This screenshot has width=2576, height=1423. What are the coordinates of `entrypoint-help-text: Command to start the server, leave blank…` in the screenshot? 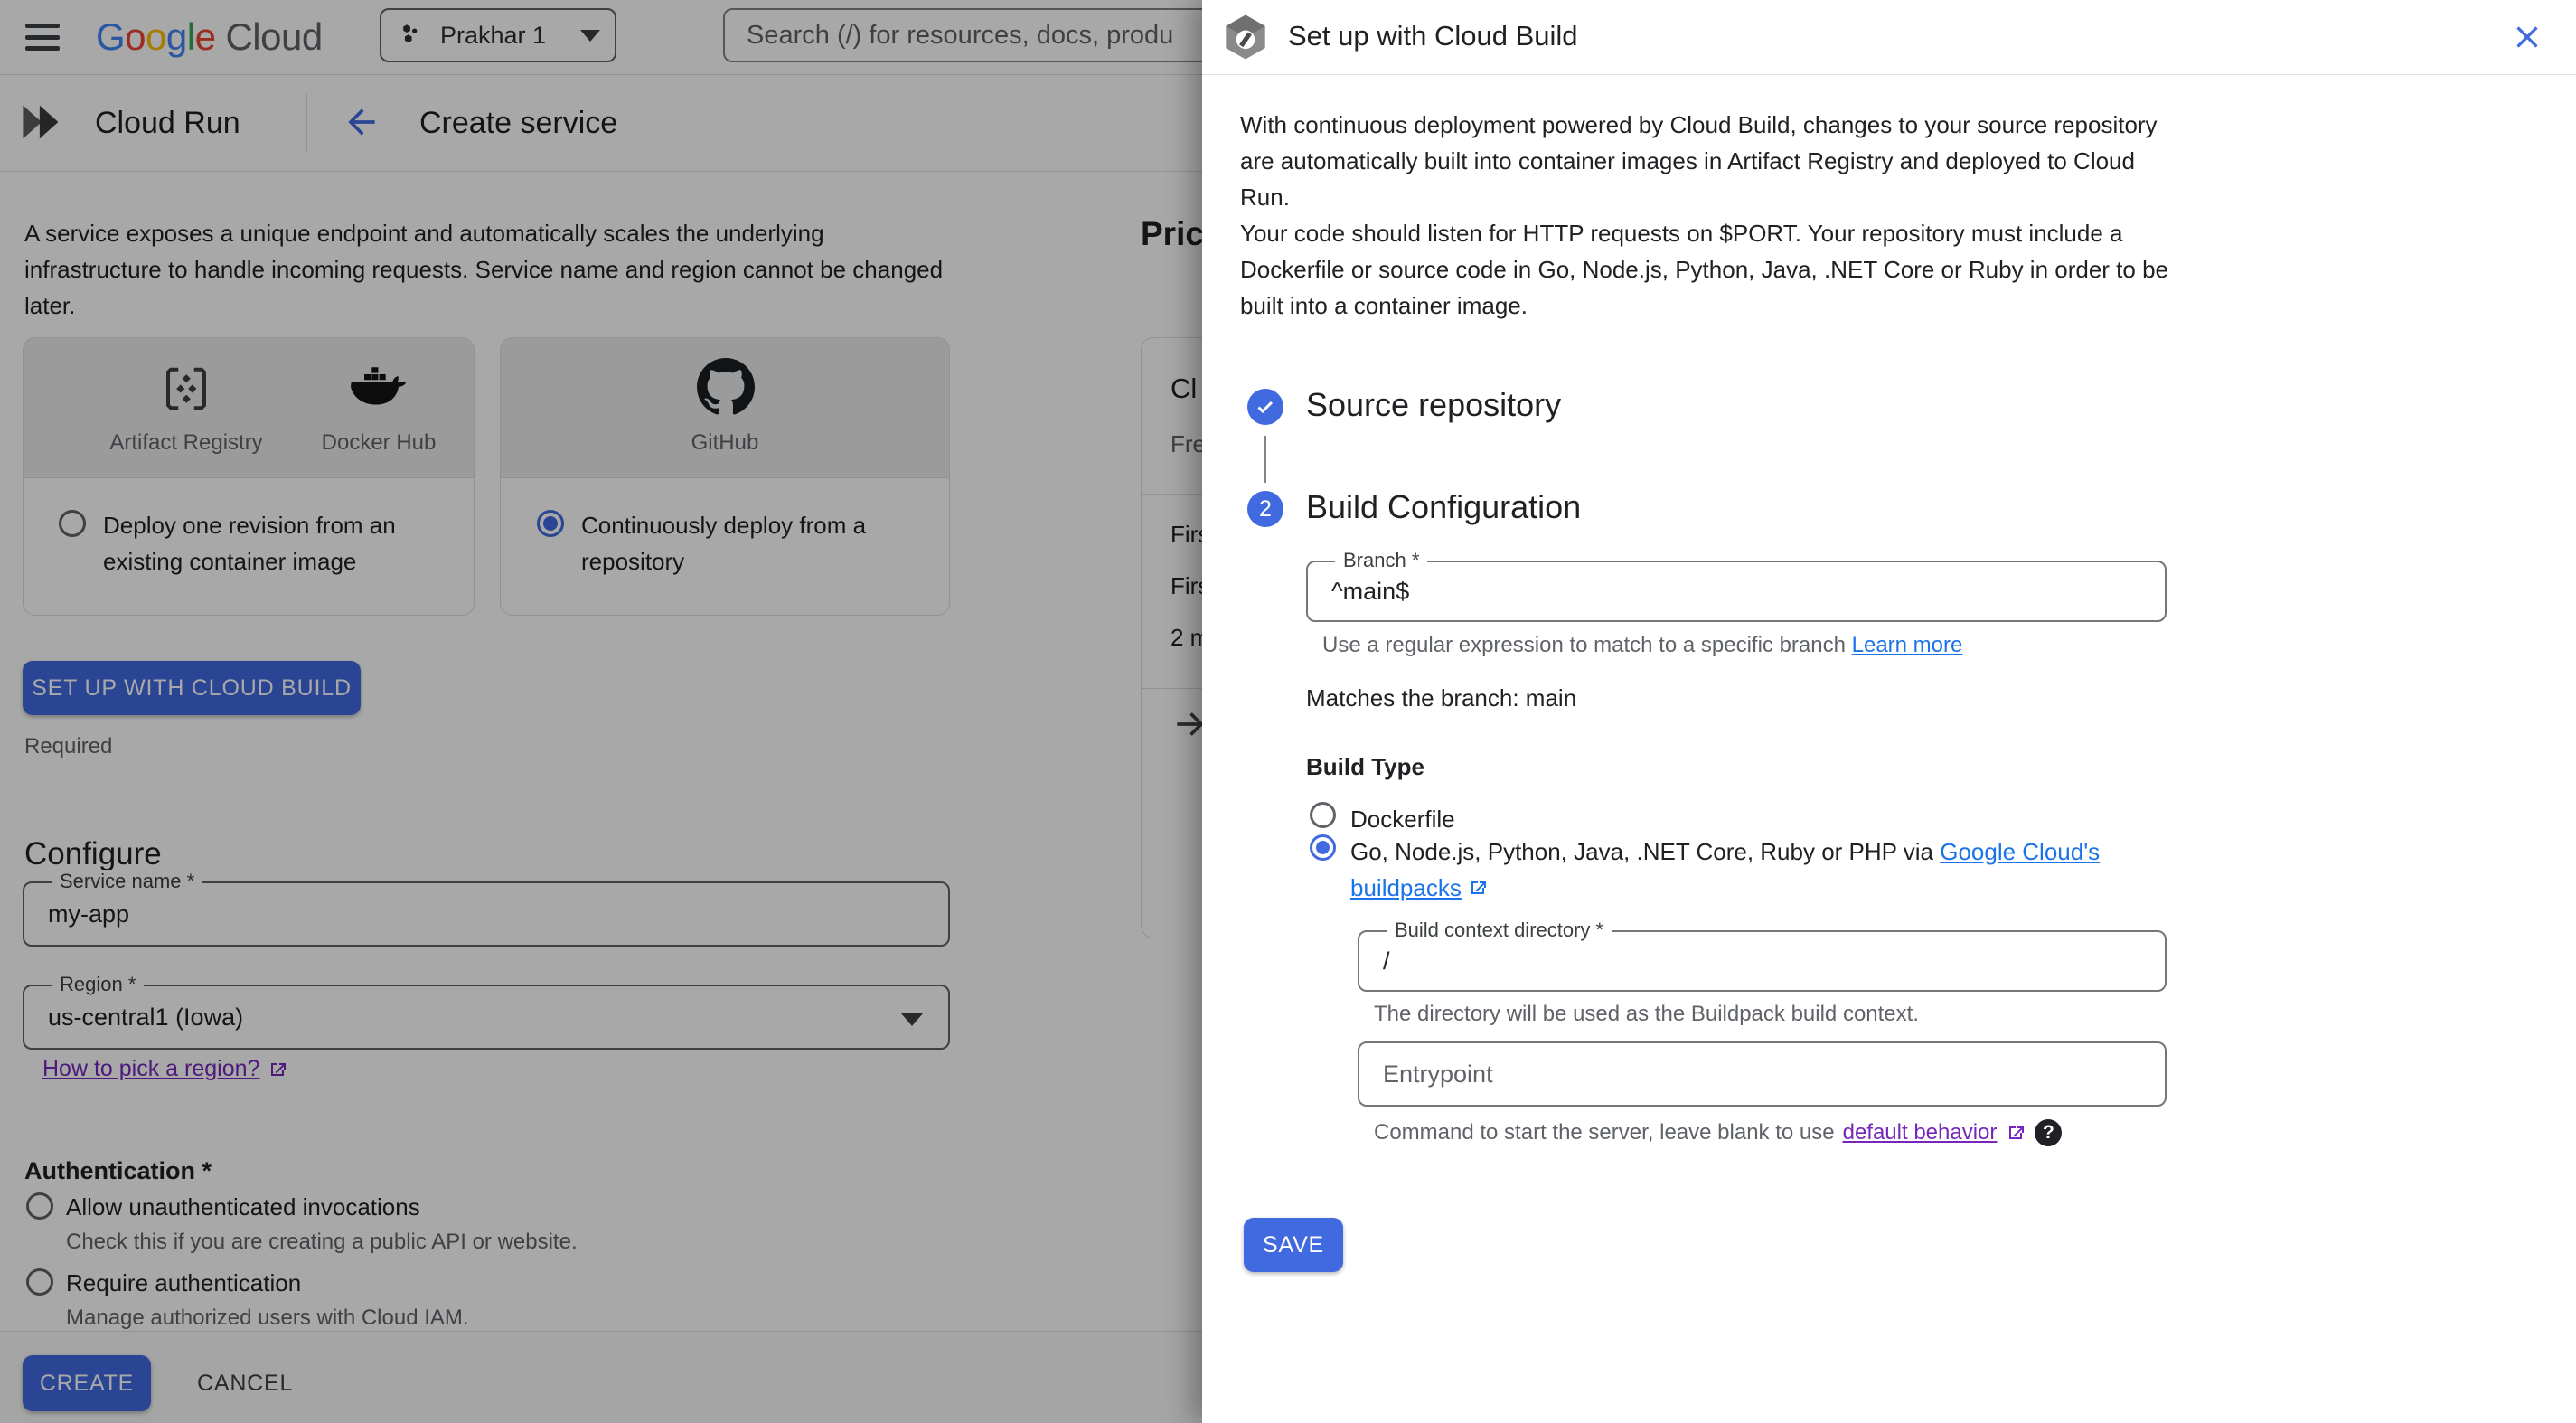 It's located at (1605, 1133).